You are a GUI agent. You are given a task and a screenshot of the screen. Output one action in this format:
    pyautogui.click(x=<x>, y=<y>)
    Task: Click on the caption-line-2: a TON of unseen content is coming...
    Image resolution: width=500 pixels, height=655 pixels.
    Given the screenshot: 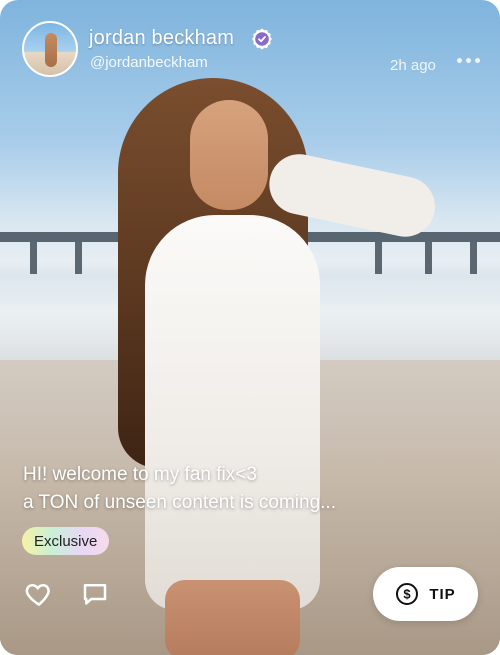 What is the action you would take?
    pyautogui.click(x=179, y=502)
    